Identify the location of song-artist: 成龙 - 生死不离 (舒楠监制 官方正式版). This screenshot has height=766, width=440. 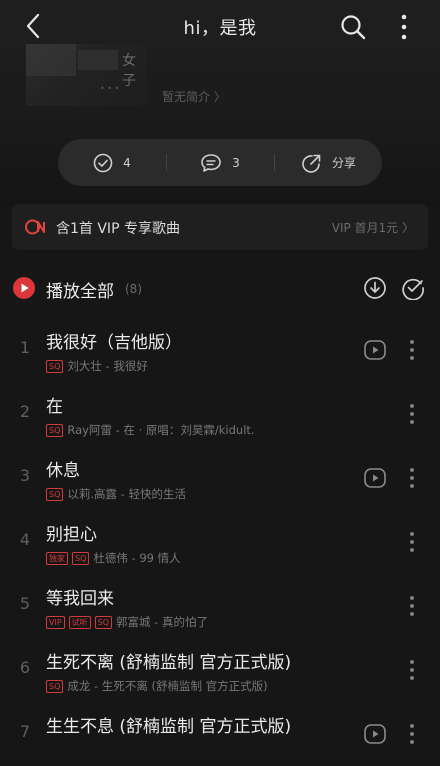
(167, 686).